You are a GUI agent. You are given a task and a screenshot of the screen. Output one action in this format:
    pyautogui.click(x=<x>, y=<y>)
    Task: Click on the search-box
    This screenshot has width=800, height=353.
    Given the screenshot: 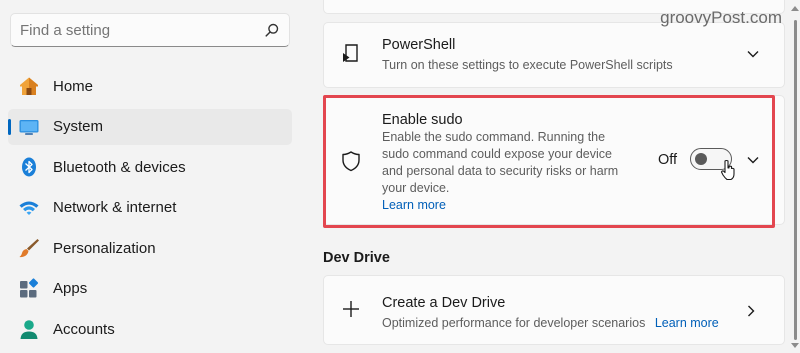 What is the action you would take?
    pyautogui.click(x=150, y=30)
    